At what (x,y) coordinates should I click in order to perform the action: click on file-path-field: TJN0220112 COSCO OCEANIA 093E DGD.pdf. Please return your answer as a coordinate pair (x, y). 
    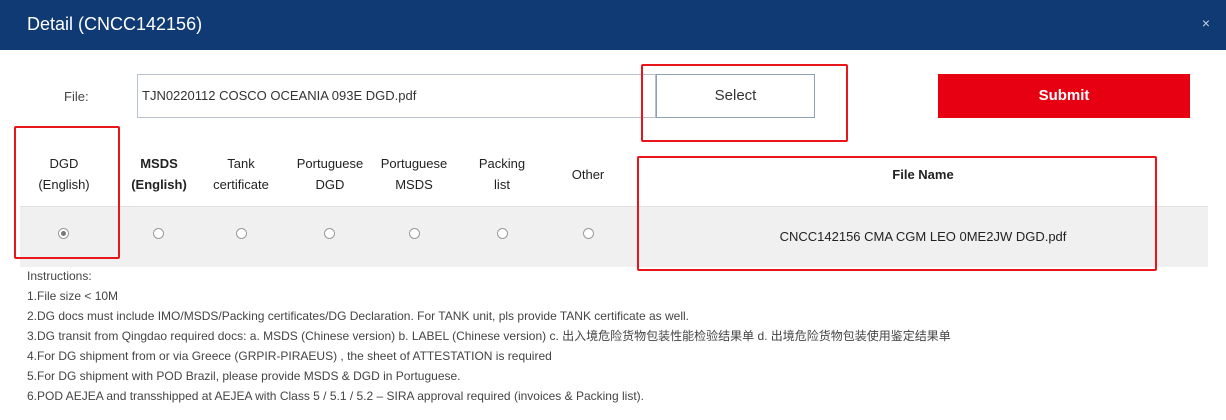
    Looking at the image, I should click on (396, 96).